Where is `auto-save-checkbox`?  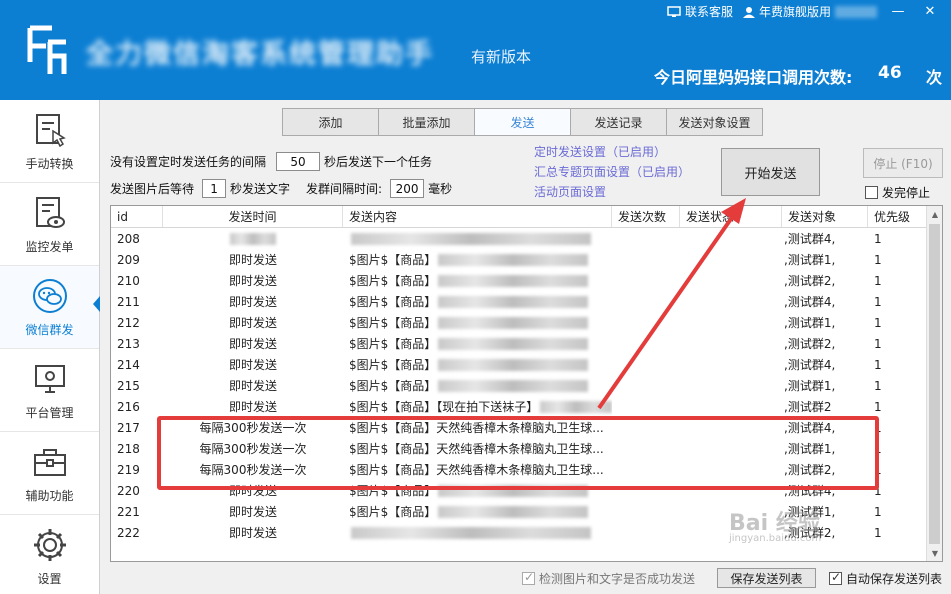 auto-save-checkbox is located at coordinates (835, 577).